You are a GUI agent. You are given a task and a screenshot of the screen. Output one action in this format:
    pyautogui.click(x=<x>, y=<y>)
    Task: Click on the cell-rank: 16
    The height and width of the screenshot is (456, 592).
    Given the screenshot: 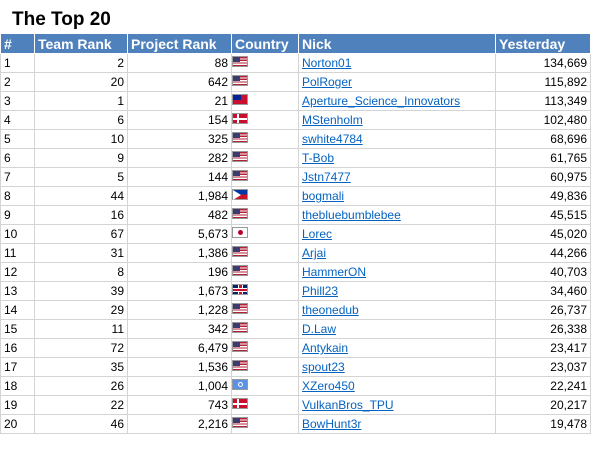 What is the action you would take?
    pyautogui.click(x=17, y=348)
    